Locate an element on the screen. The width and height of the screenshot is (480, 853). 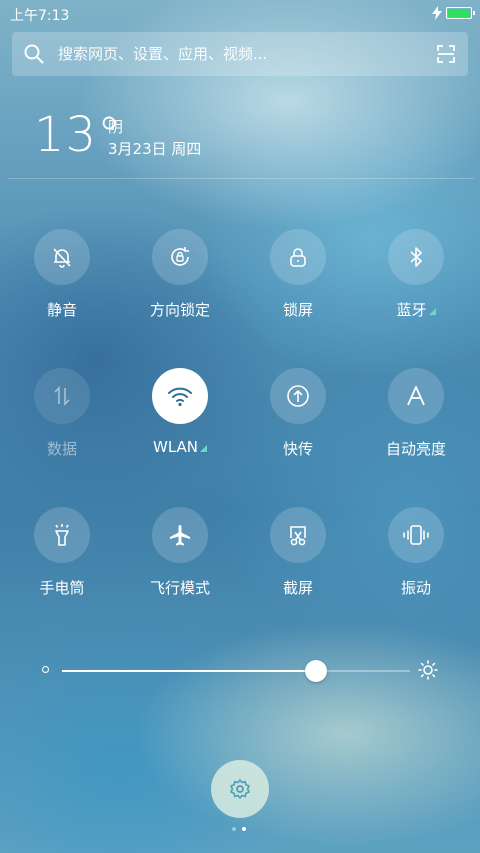
search-bar is located at coordinates (240, 54).